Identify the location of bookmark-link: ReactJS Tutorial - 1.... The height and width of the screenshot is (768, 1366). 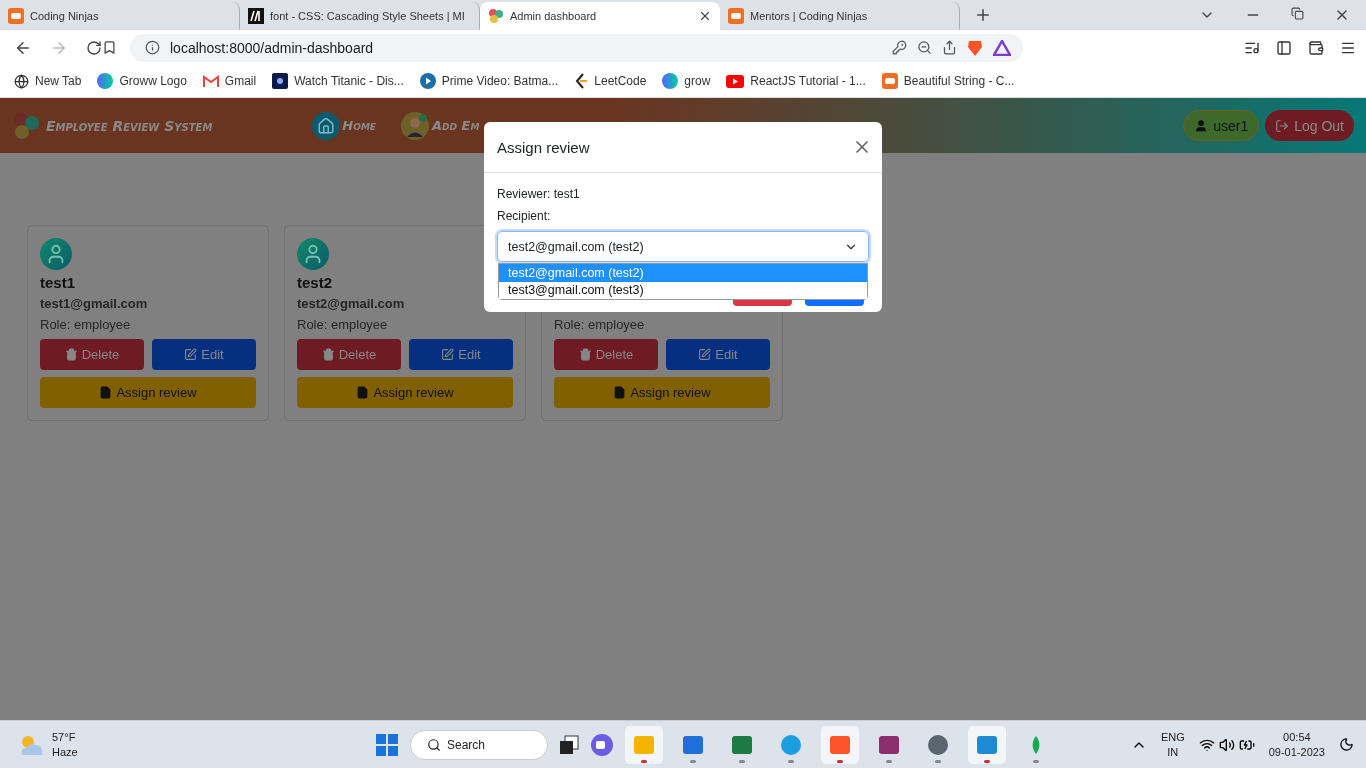
(796, 81).